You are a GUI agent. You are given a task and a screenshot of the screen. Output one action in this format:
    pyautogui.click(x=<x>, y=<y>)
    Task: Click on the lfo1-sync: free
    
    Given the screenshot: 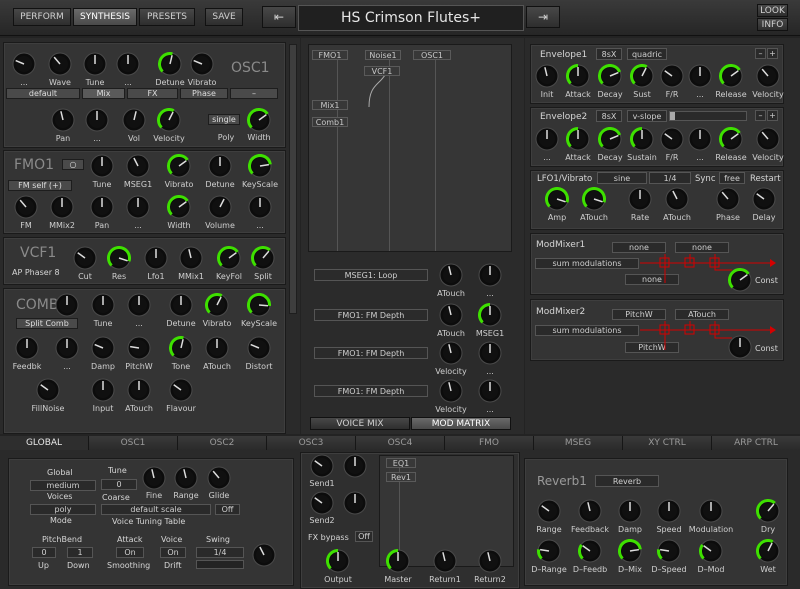 What is the action you would take?
    pyautogui.click(x=732, y=178)
    